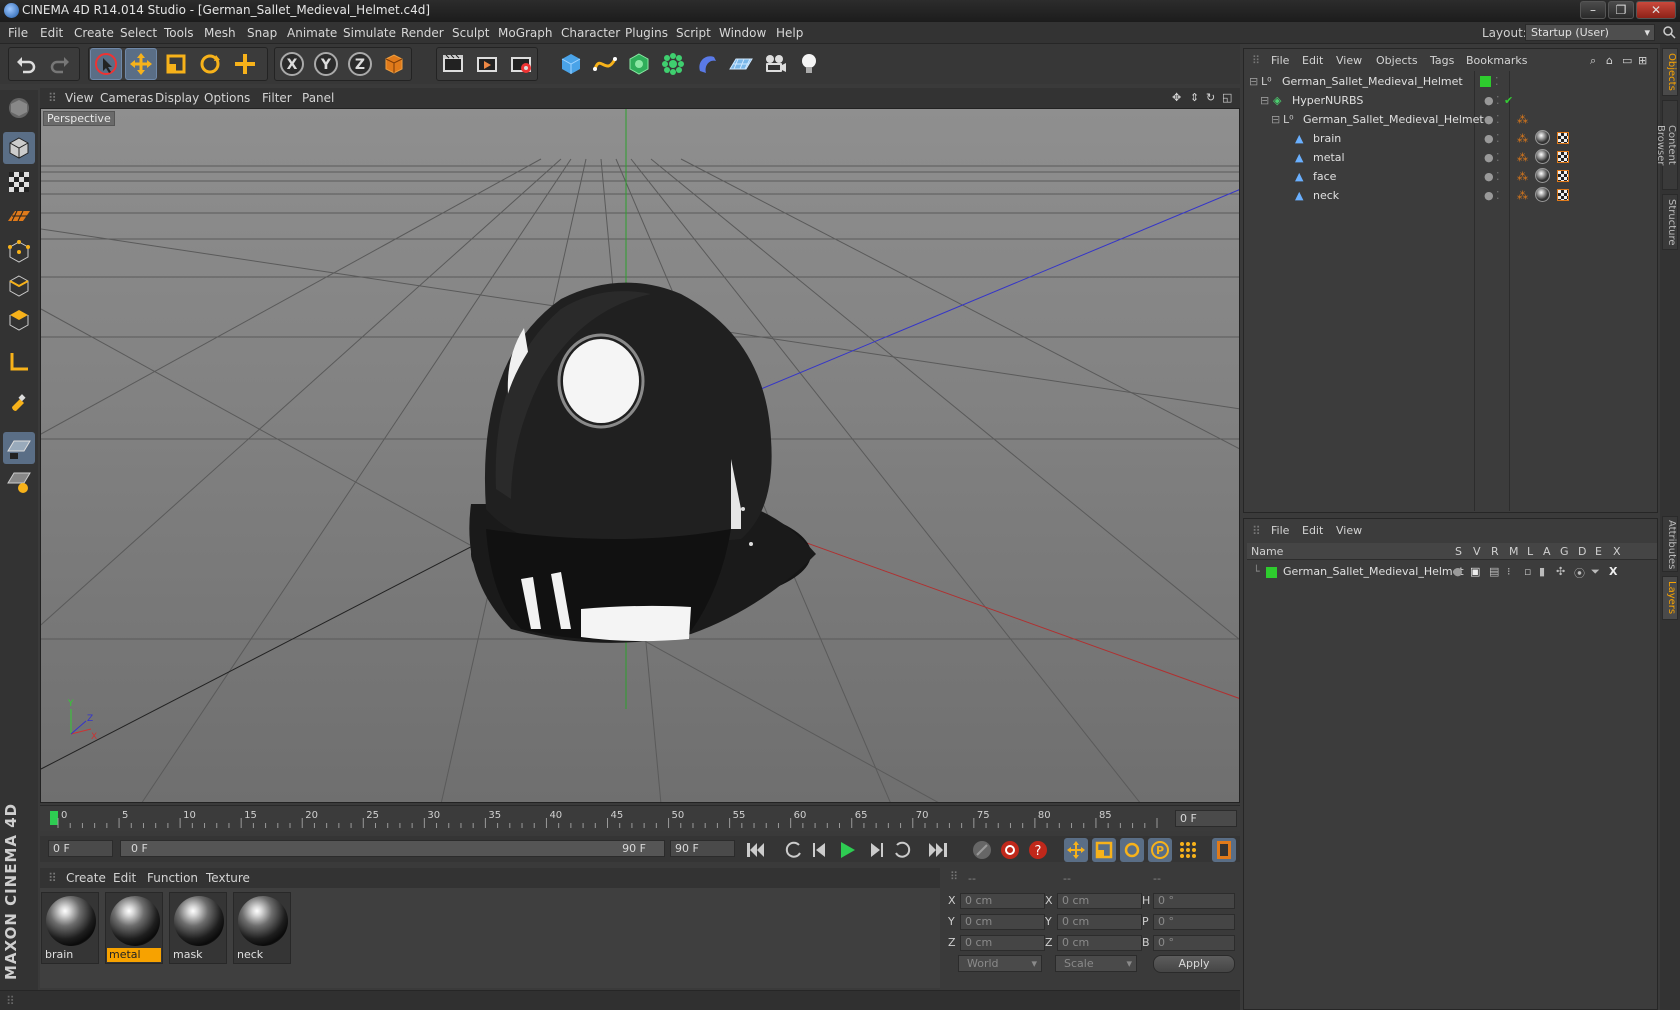  Describe the element at coordinates (1666, 145) in the screenshot. I see `tab-content-browser: Content Browser` at that location.